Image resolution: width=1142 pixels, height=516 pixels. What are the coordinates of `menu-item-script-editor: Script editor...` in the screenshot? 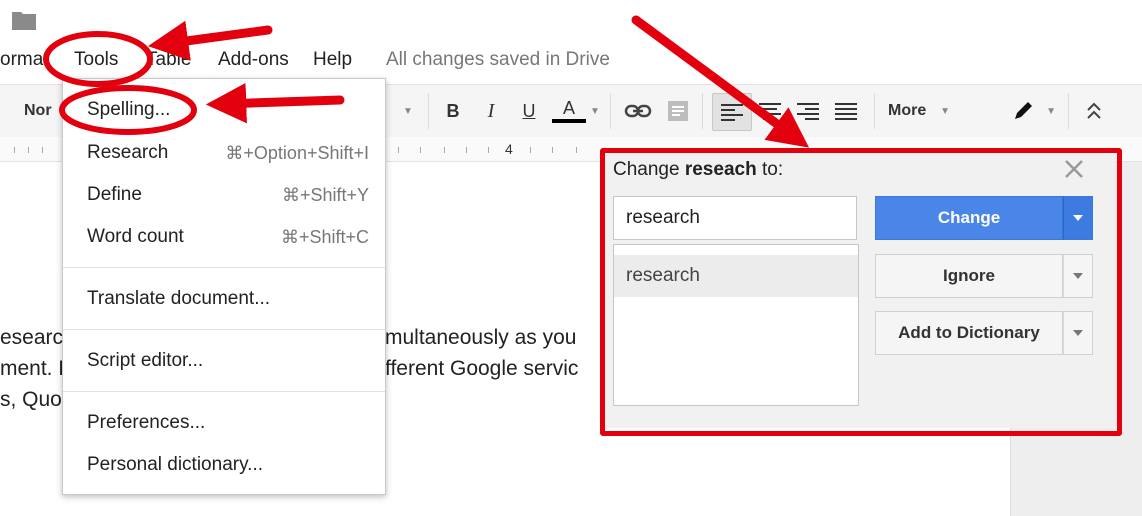 It's located at (145, 361).